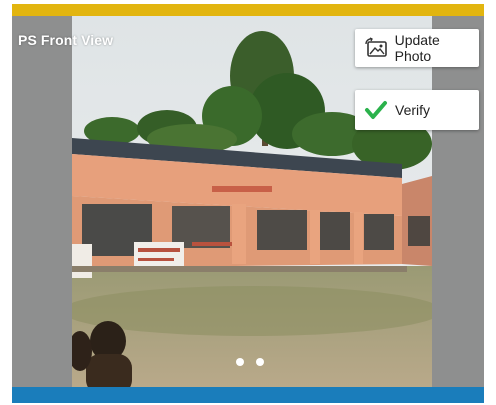 Image resolution: width=496 pixels, height=405 pixels. What do you see at coordinates (376, 110) in the screenshot?
I see `check-icon` at bounding box center [376, 110].